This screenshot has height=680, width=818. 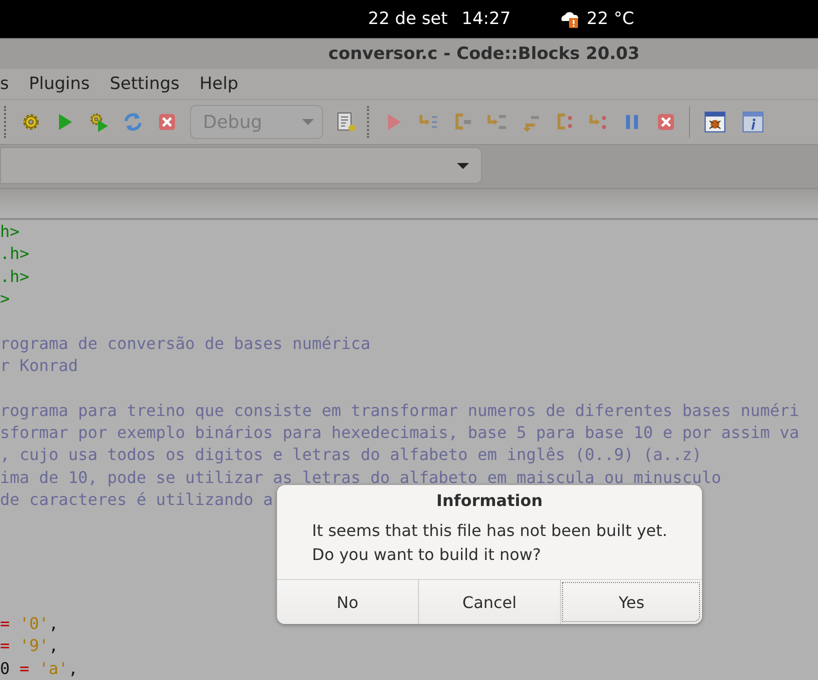 What do you see at coordinates (347, 602) in the screenshot?
I see `dialog-button: No` at bounding box center [347, 602].